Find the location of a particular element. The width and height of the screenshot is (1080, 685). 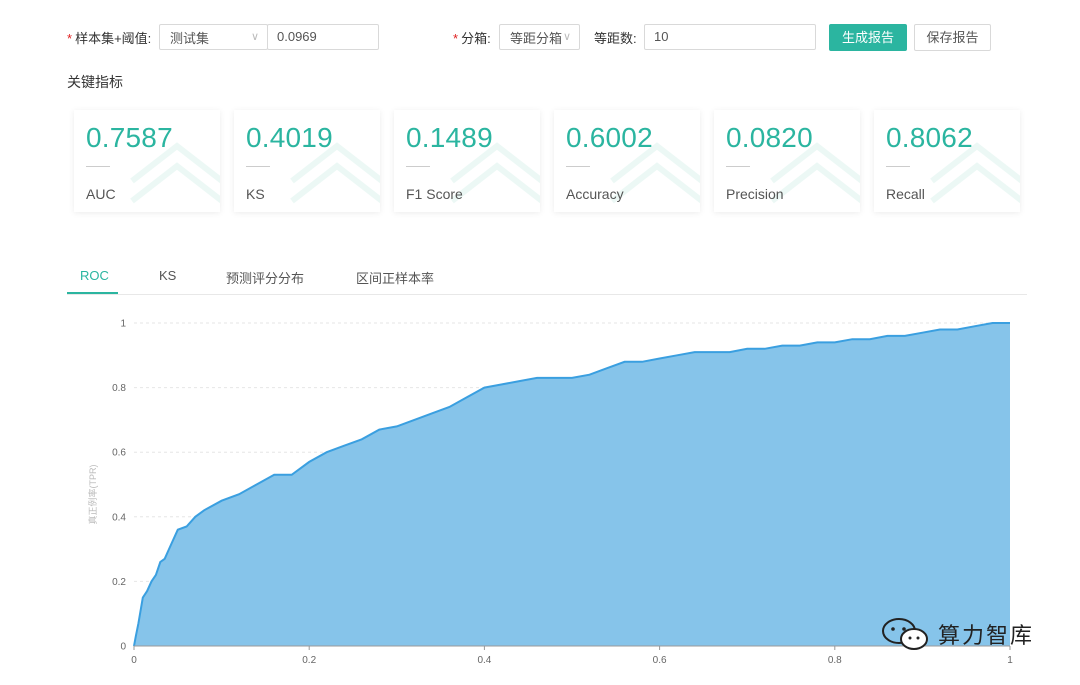

metric-value: 0.4019 is located at coordinates (289, 137).